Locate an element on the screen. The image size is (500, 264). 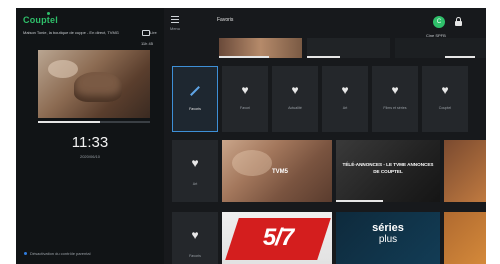
menu-label: Menu is located at coordinates (175, 28).